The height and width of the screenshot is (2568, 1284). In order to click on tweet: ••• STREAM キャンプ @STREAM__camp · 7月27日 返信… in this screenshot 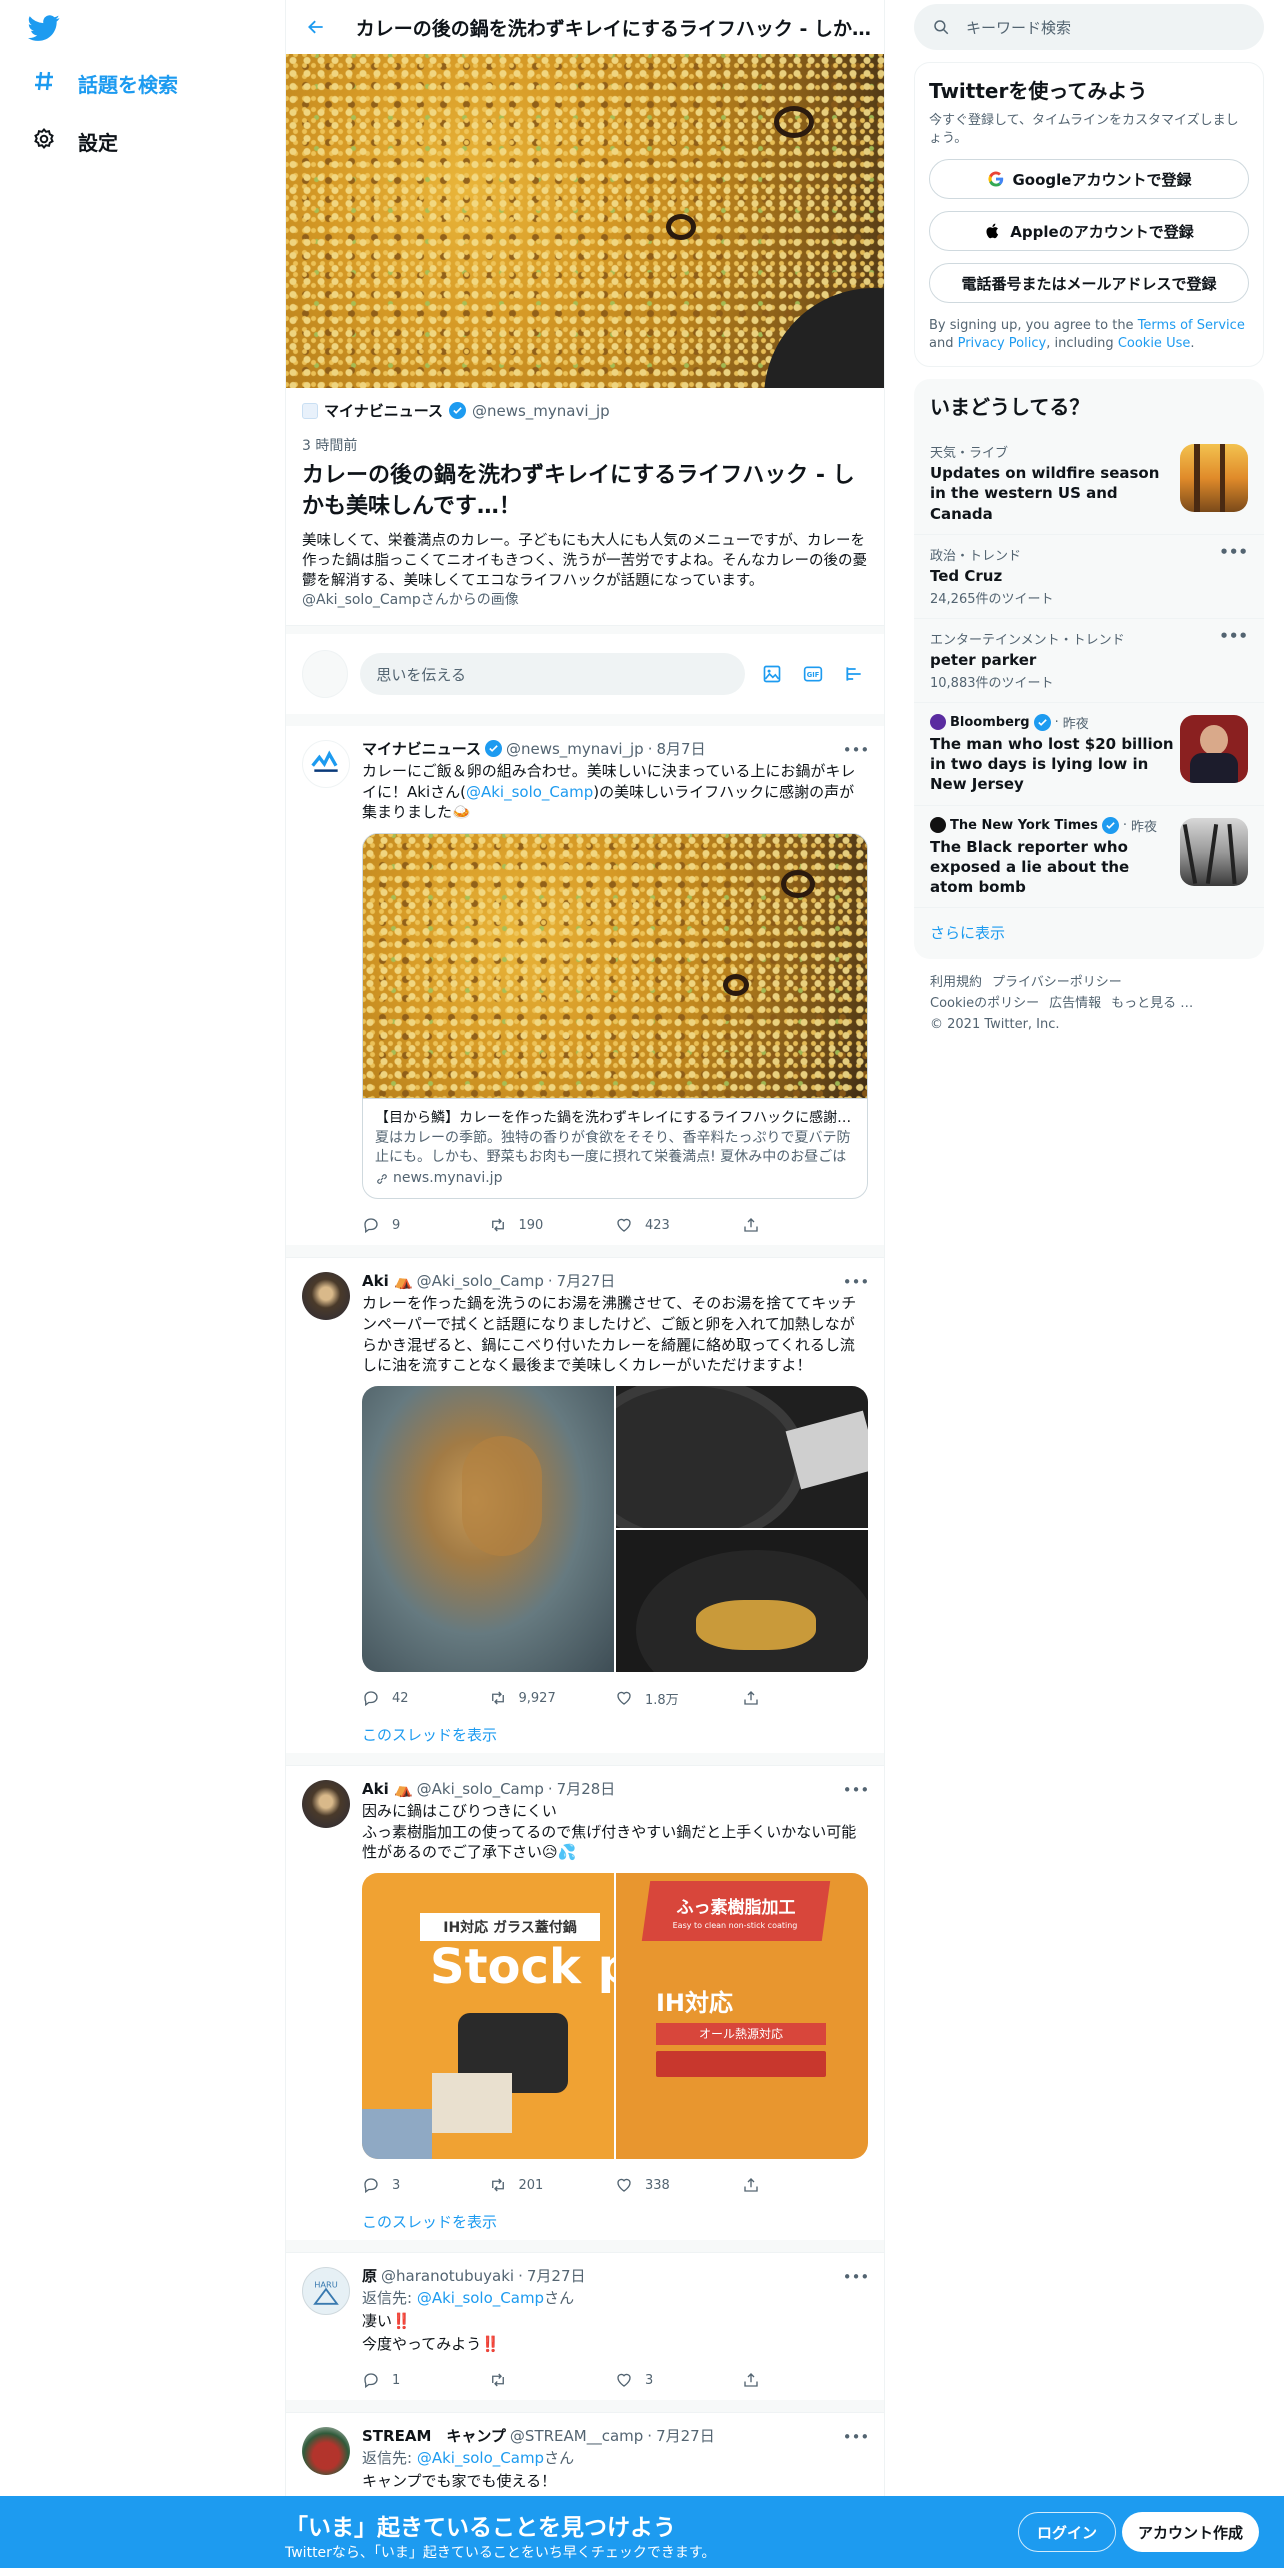, I will do `click(585, 2457)`.